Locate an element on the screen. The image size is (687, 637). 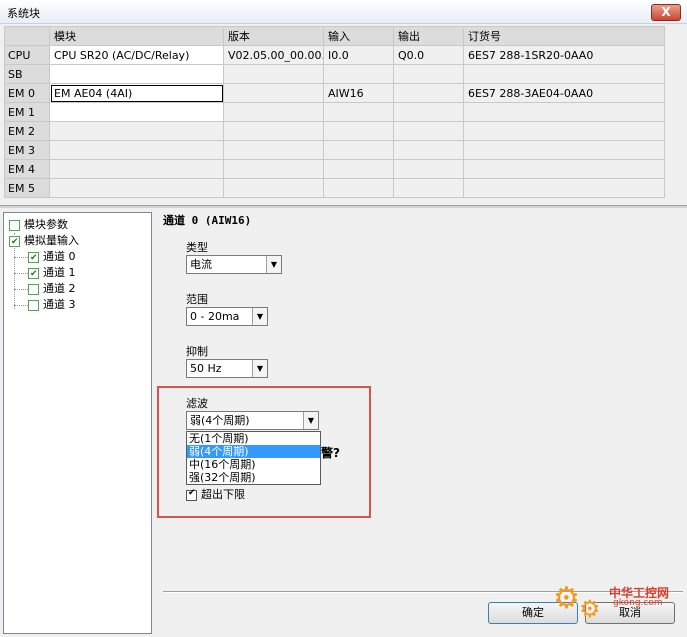
cancel-button: 取消 is located at coordinates (630, 613).